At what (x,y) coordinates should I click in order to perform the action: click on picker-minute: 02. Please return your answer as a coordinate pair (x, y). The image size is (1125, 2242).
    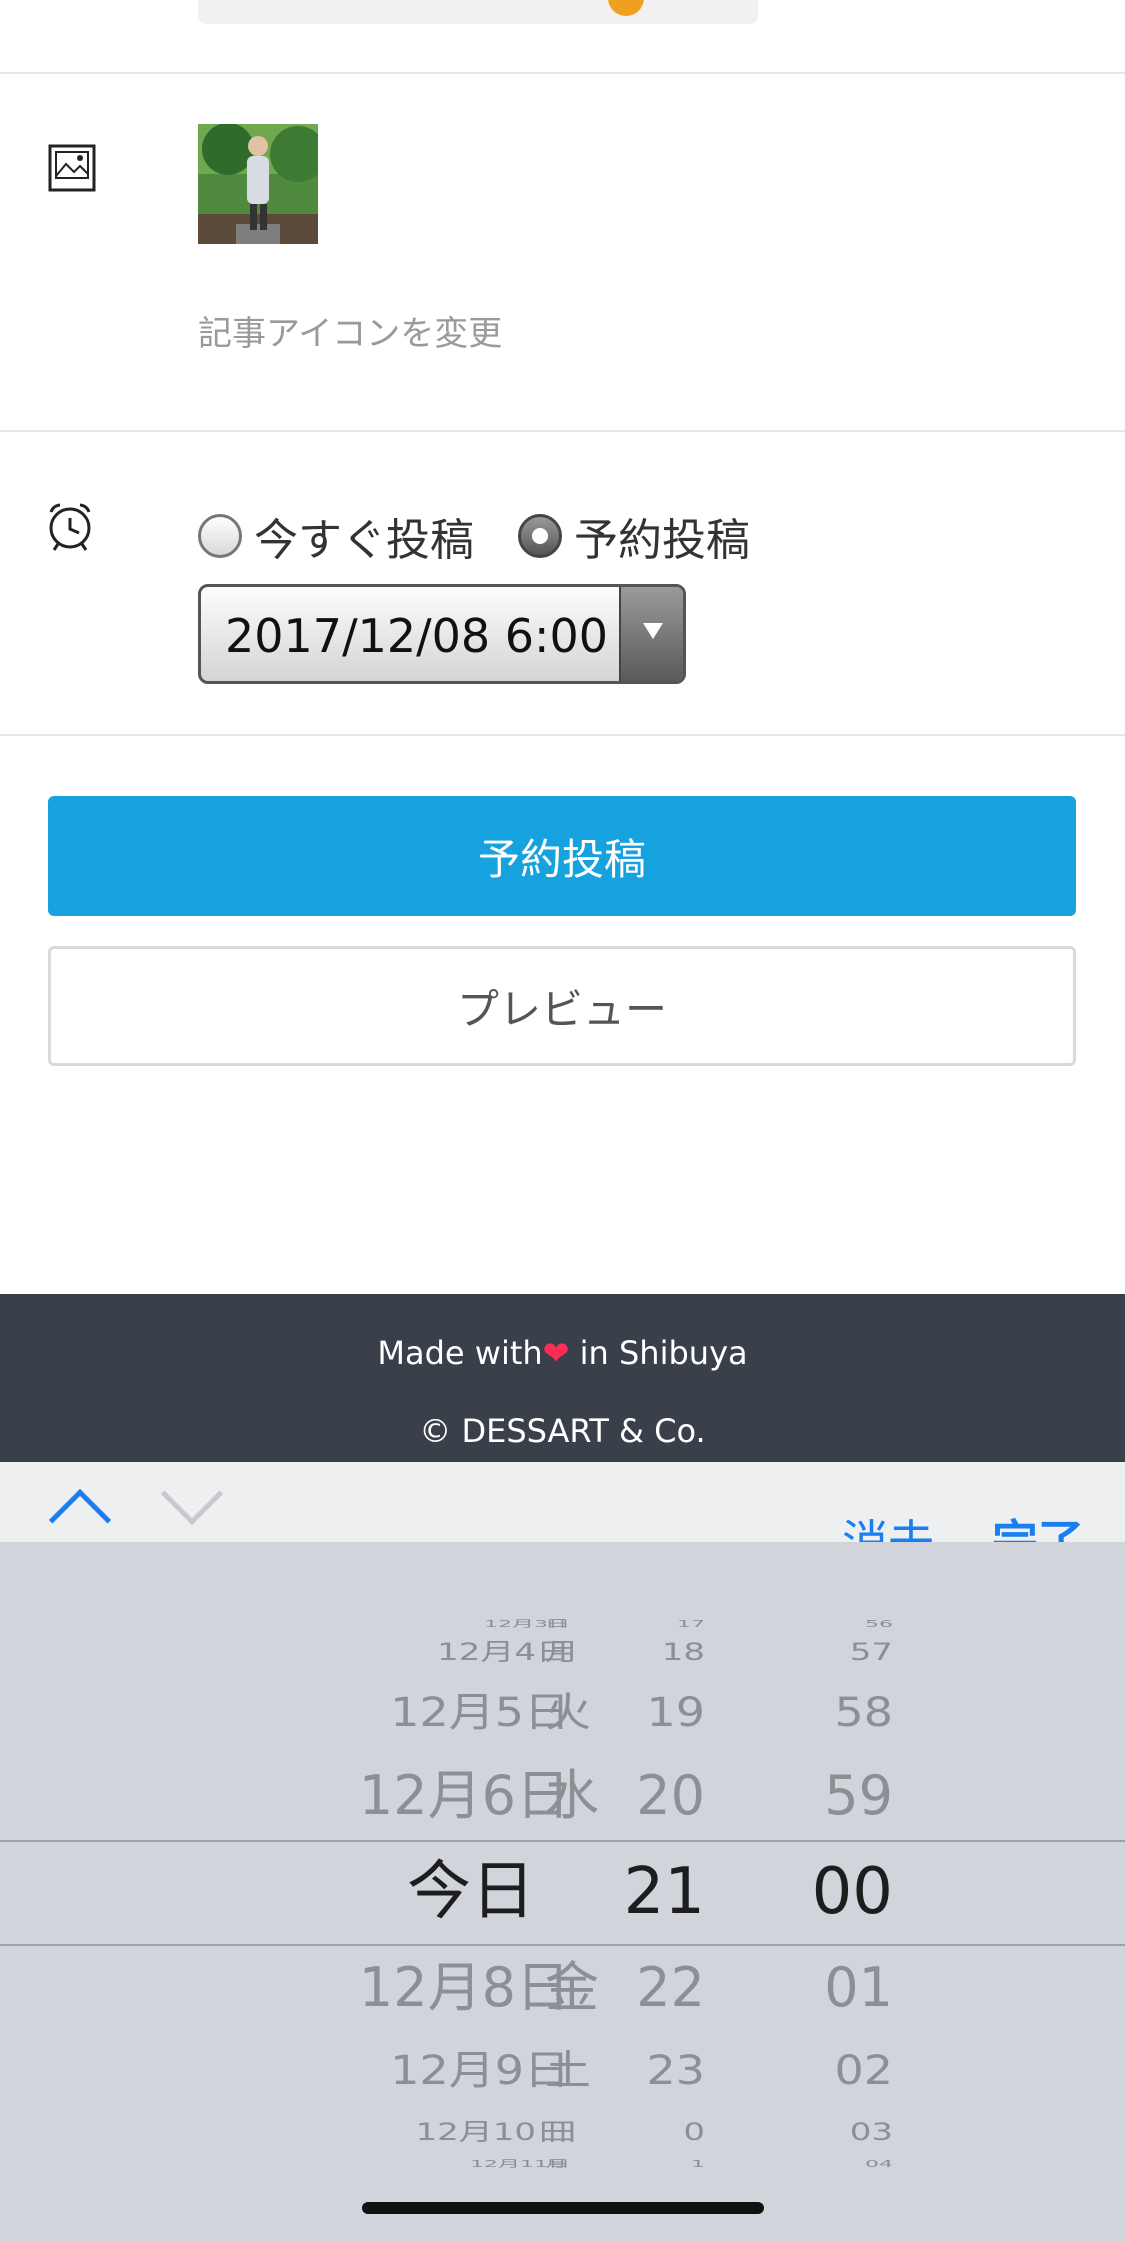
    Looking at the image, I should click on (863, 2070).